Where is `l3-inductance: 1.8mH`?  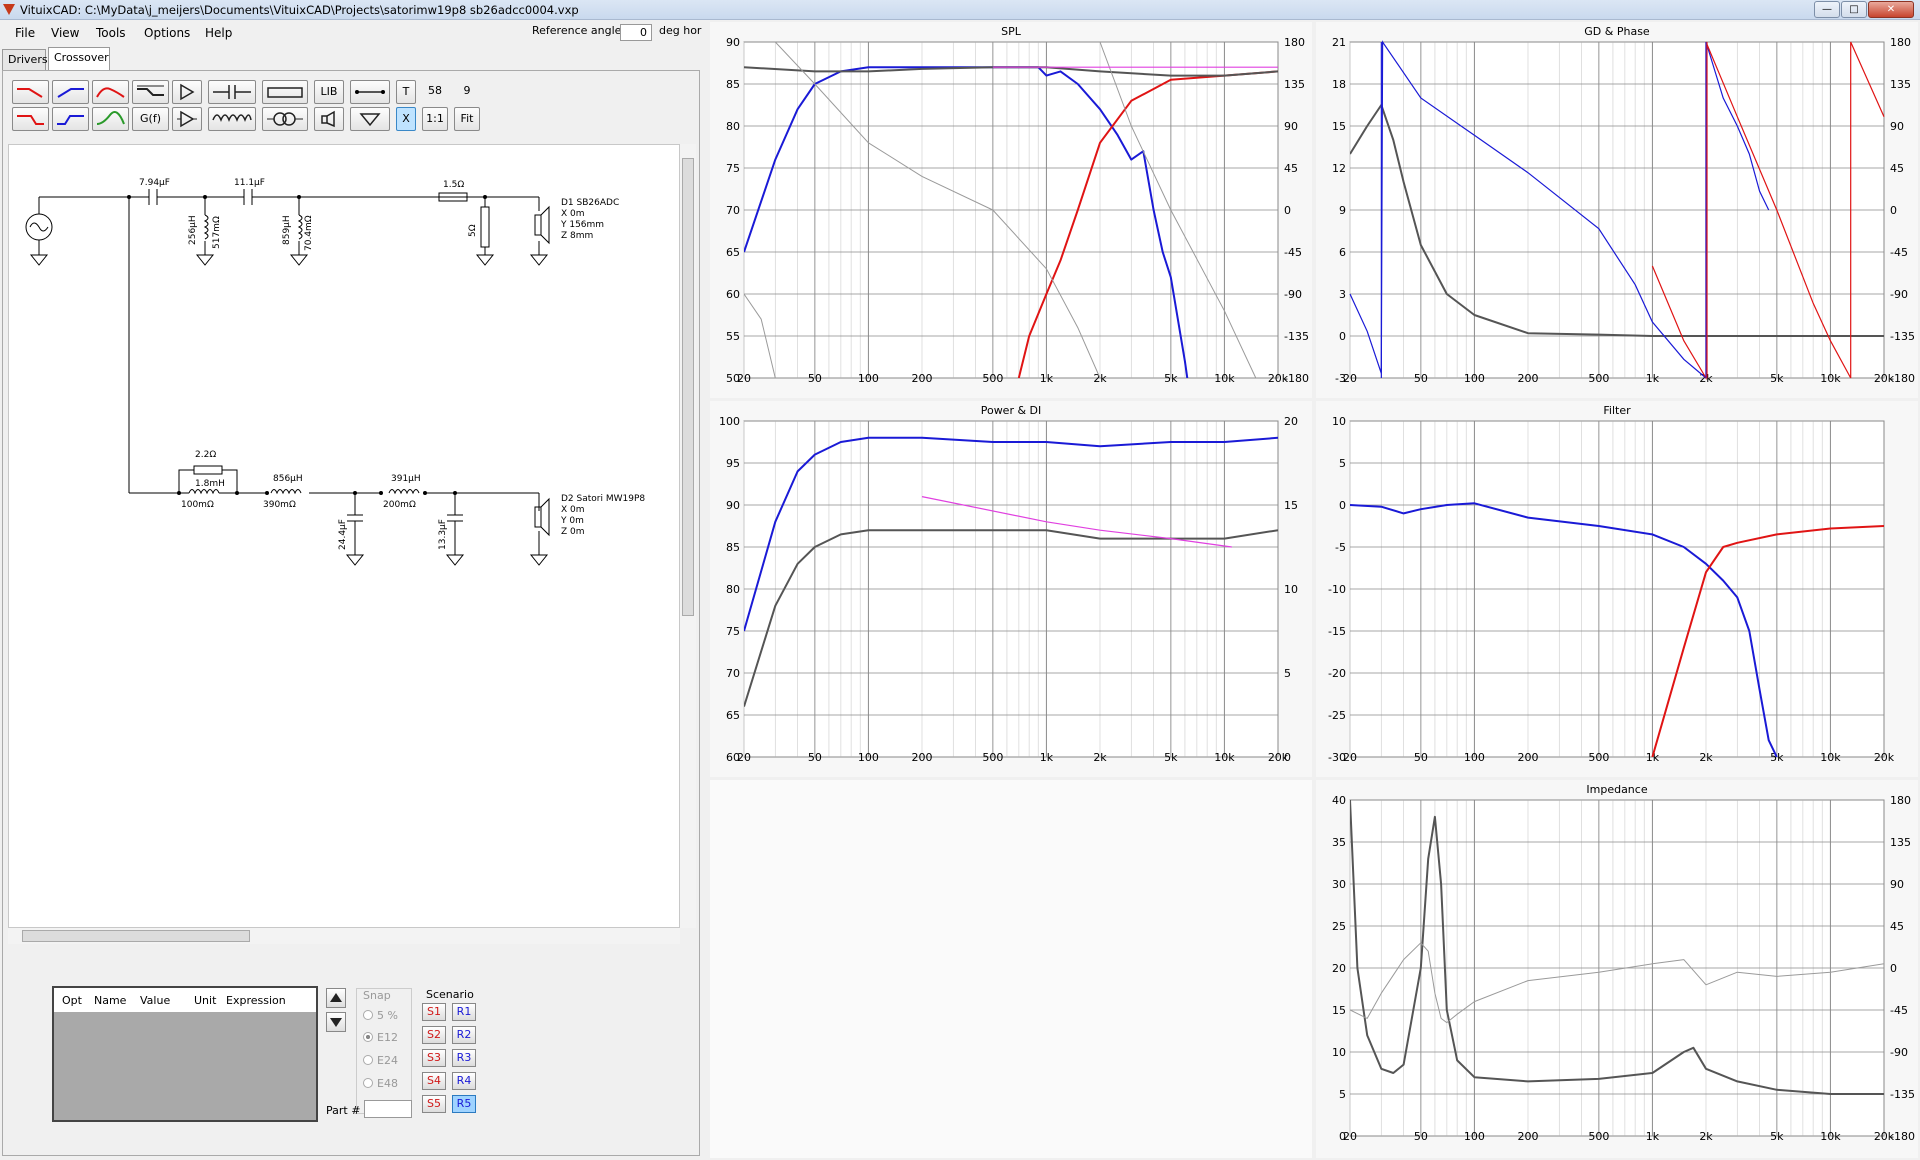
l3-inductance: 1.8mH is located at coordinates (210, 484).